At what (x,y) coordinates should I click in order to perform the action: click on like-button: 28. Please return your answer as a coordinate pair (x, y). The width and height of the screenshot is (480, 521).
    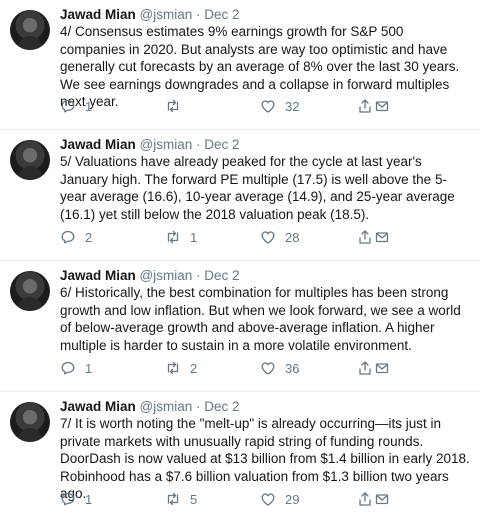
    Looking at the image, I should click on (279, 237).